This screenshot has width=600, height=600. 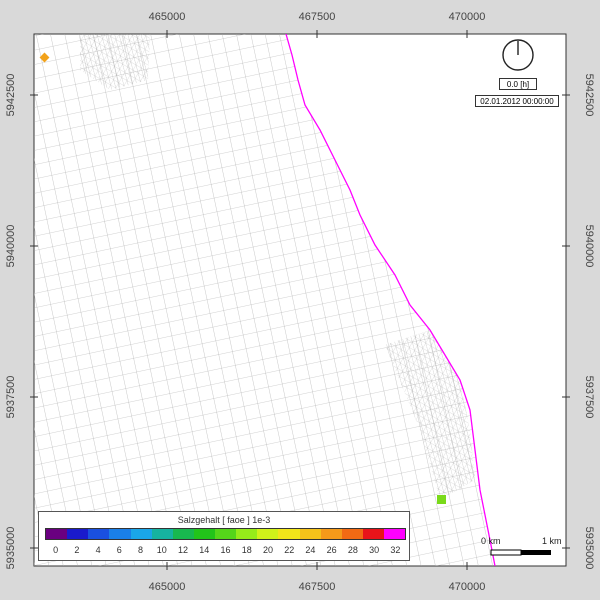 I want to click on colorbar-tick-label: 0, so click(x=56, y=550).